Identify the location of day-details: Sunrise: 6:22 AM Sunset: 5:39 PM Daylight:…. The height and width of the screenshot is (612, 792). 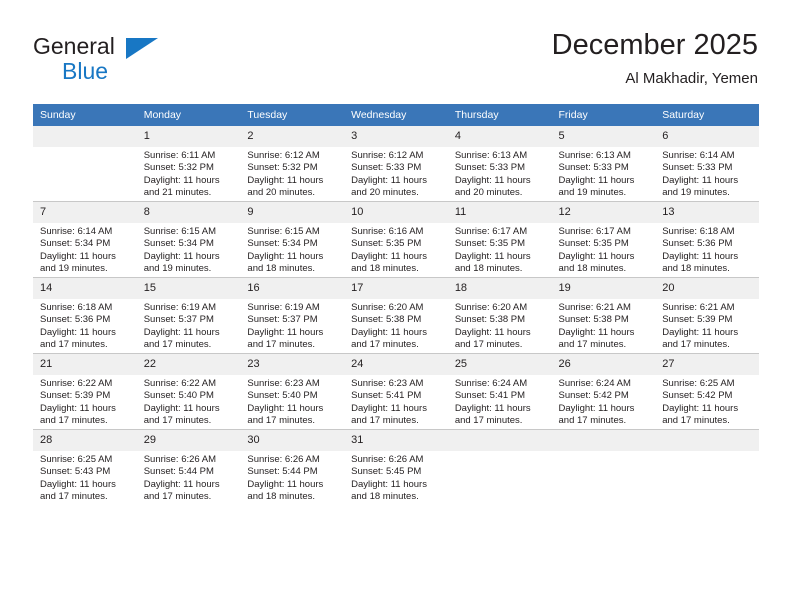
(85, 401).